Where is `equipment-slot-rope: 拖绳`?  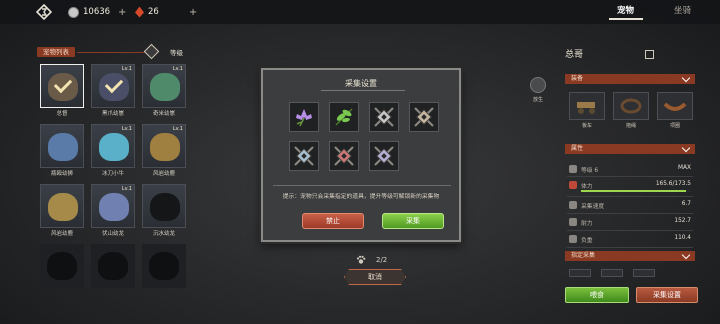
equipment-slot-rope: 拖绳 is located at coordinates (631, 111).